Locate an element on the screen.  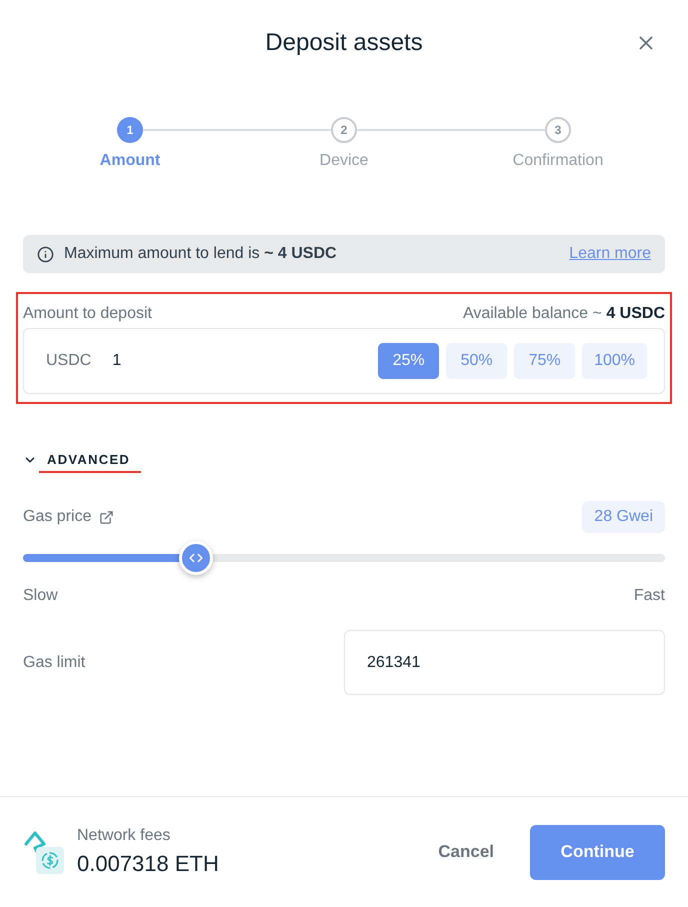
percent-button: 25% is located at coordinates (409, 361).